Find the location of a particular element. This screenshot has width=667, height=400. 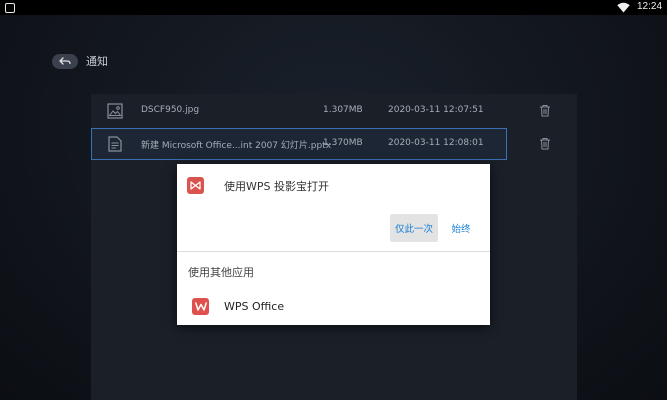

always-button: 始终 is located at coordinates (461, 228).